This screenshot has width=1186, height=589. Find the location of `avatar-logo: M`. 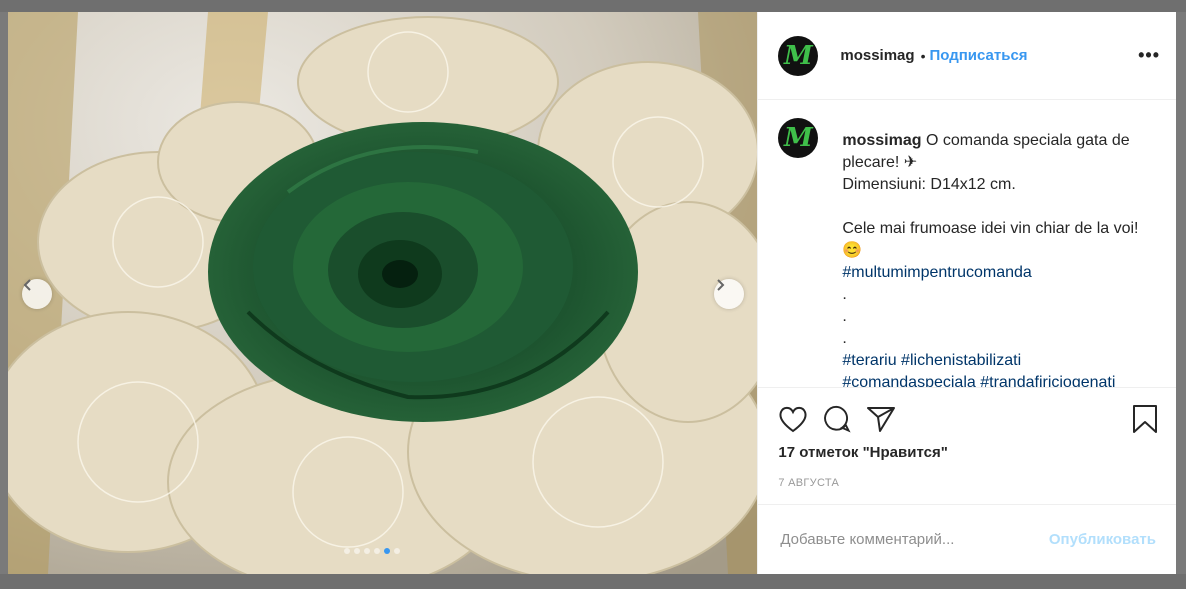

avatar-logo: M is located at coordinates (798, 55).